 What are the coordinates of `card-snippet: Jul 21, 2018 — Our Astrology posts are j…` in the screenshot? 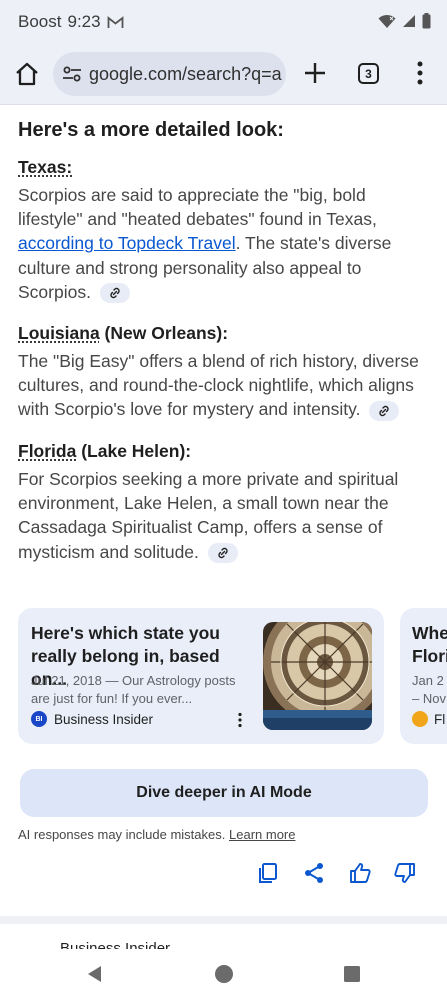 It's located at (142, 690).